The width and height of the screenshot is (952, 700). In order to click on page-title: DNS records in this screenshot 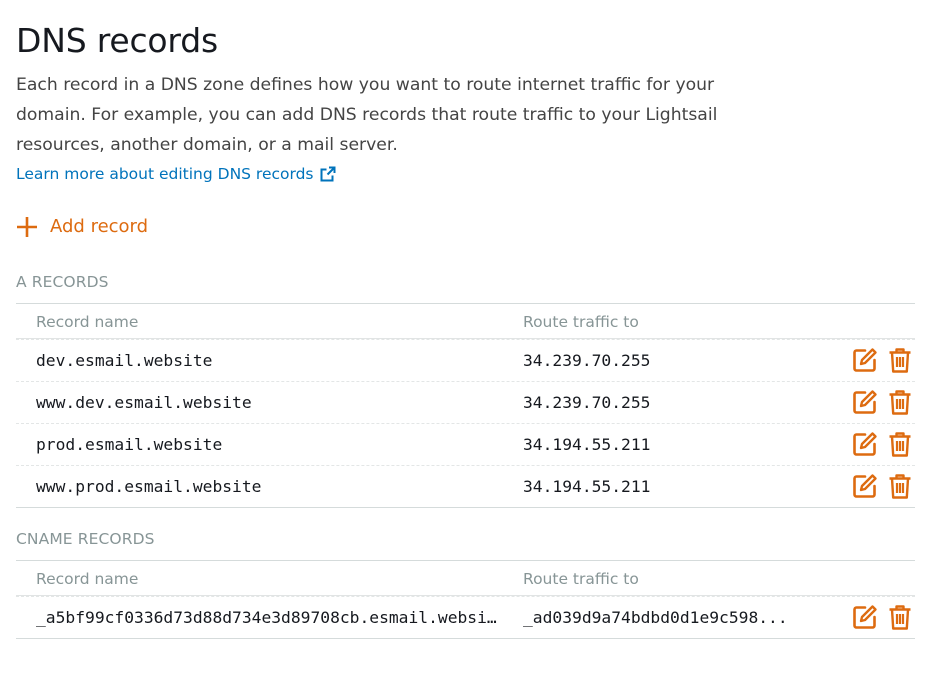, I will do `click(117, 40)`.